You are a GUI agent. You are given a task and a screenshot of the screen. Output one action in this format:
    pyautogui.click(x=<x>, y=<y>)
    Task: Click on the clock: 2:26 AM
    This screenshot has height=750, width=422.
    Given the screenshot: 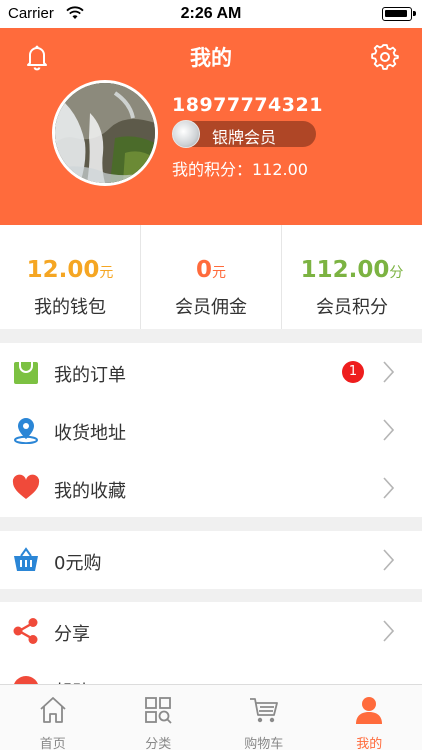 What is the action you would take?
    pyautogui.click(x=211, y=13)
    